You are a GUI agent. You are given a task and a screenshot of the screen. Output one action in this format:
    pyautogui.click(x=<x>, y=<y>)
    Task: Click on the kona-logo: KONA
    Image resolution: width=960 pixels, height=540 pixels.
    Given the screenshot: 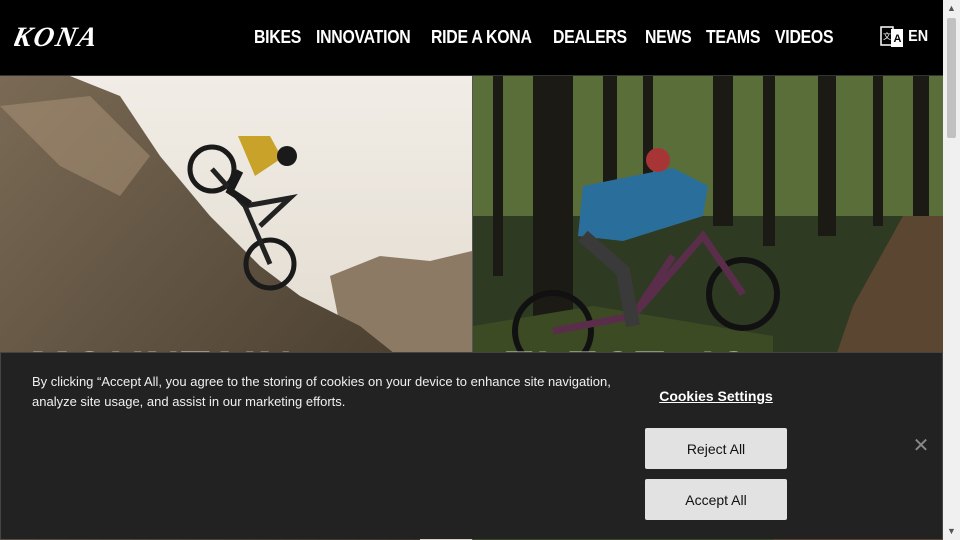 What is the action you would take?
    pyautogui.click(x=90, y=37)
    